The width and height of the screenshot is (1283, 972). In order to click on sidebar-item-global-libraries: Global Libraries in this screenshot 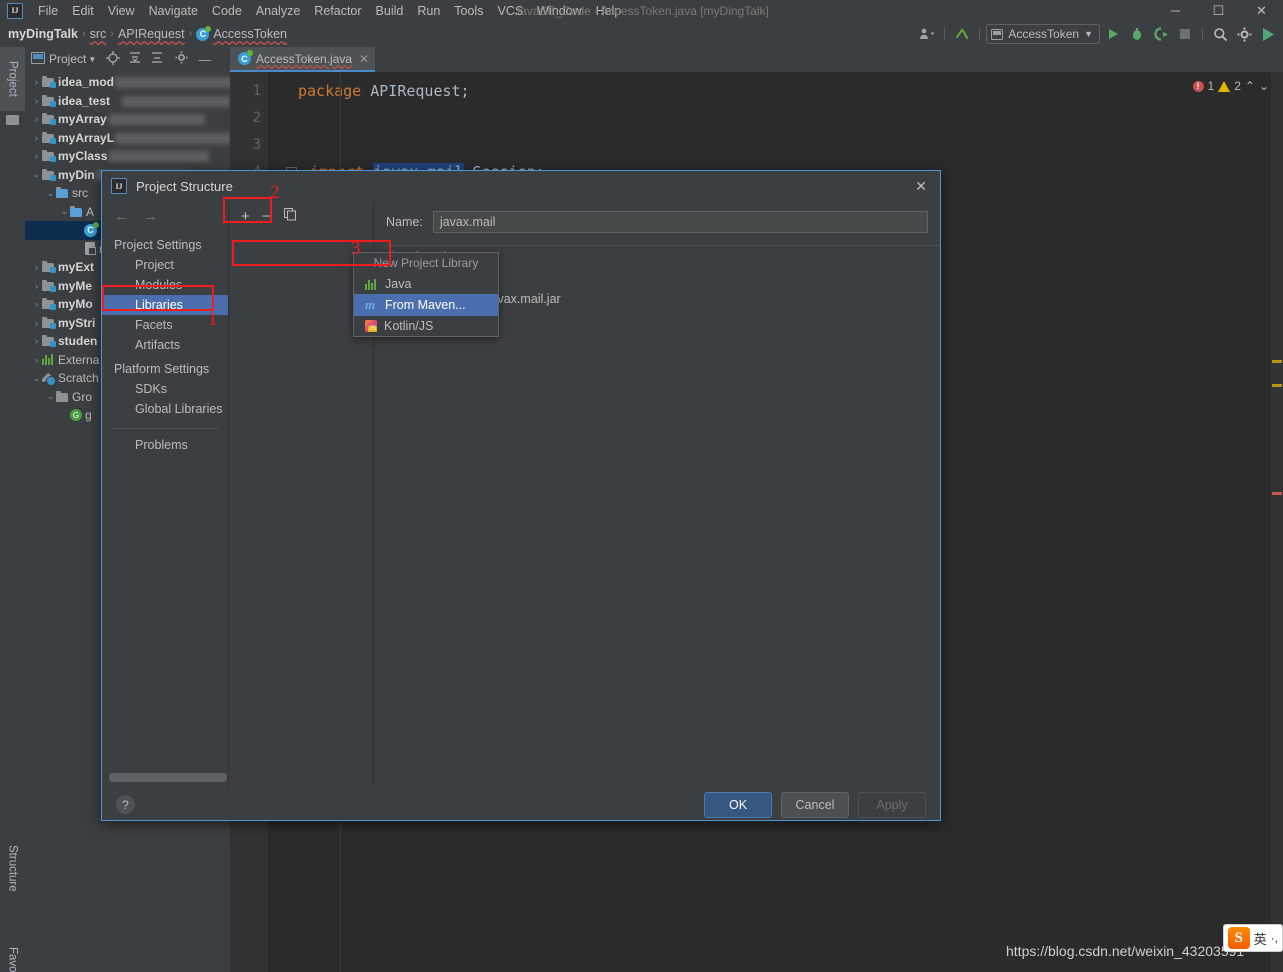, I will do `click(165, 409)`.